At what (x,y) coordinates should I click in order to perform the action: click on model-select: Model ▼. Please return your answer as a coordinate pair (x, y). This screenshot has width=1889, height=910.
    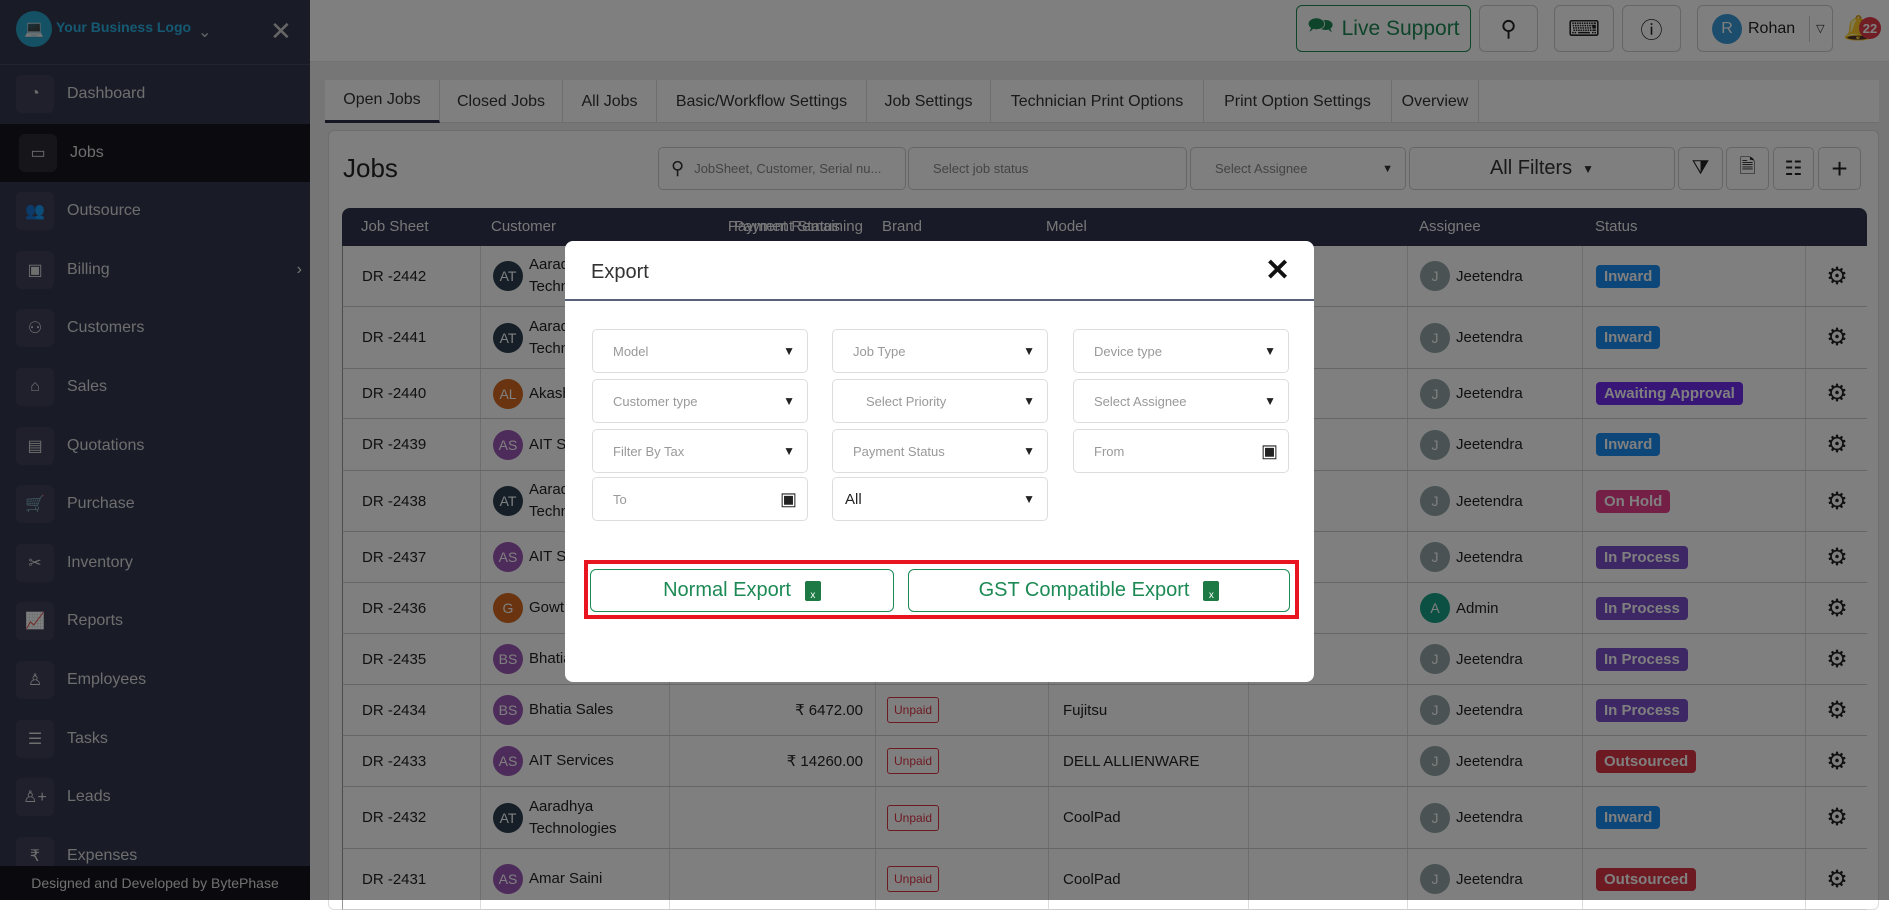
    Looking at the image, I should click on (700, 351).